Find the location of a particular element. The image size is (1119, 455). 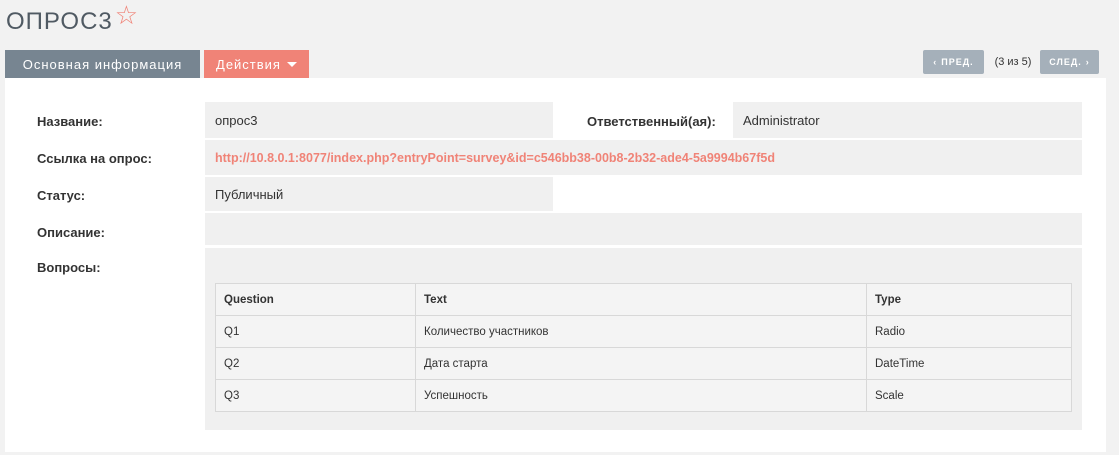

description-value is located at coordinates (643, 229).